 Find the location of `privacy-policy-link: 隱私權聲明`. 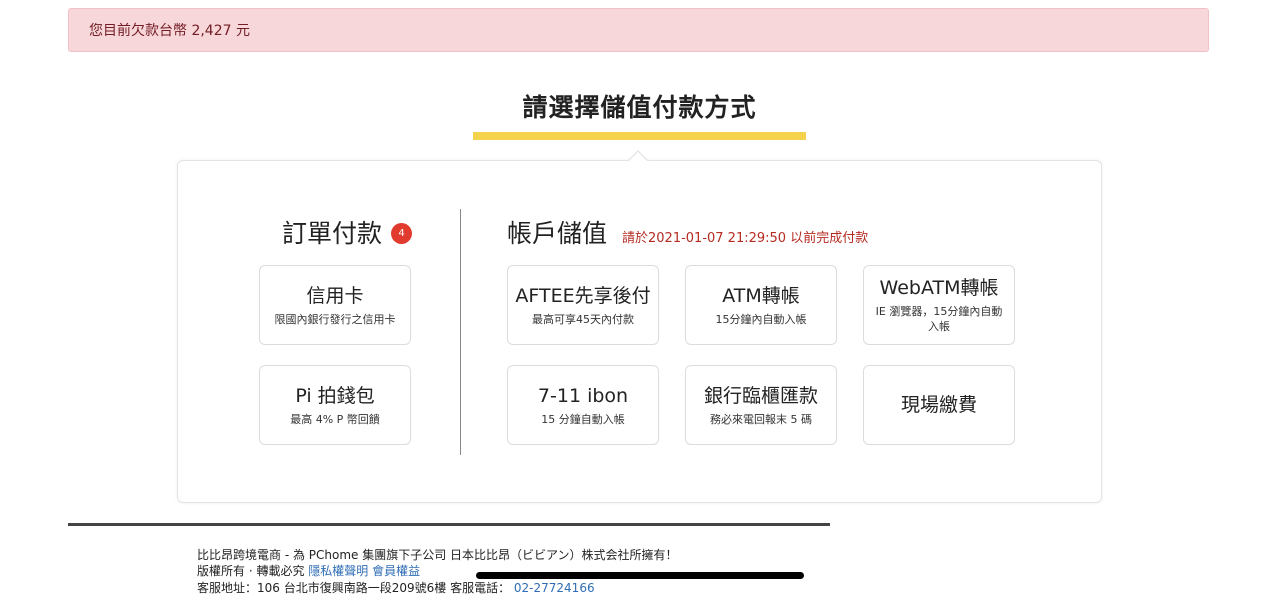

privacy-policy-link: 隱私權聲明 is located at coordinates (338, 571).